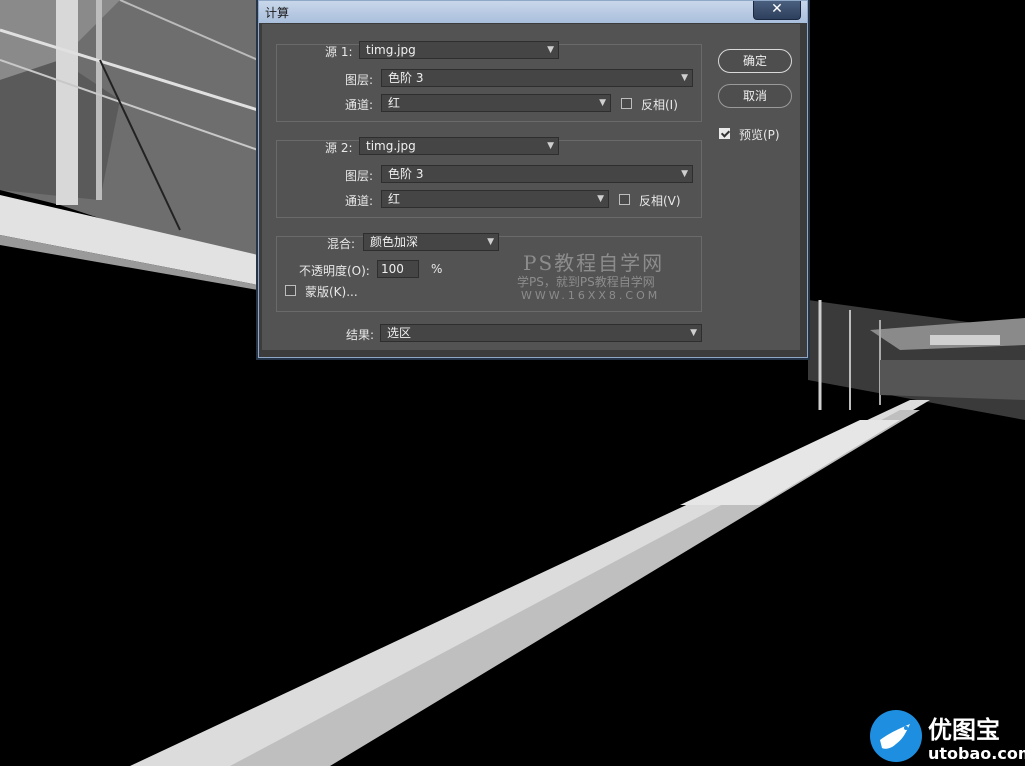  Describe the element at coordinates (359, 201) in the screenshot. I see `source2-channel-label: 通道:` at that location.